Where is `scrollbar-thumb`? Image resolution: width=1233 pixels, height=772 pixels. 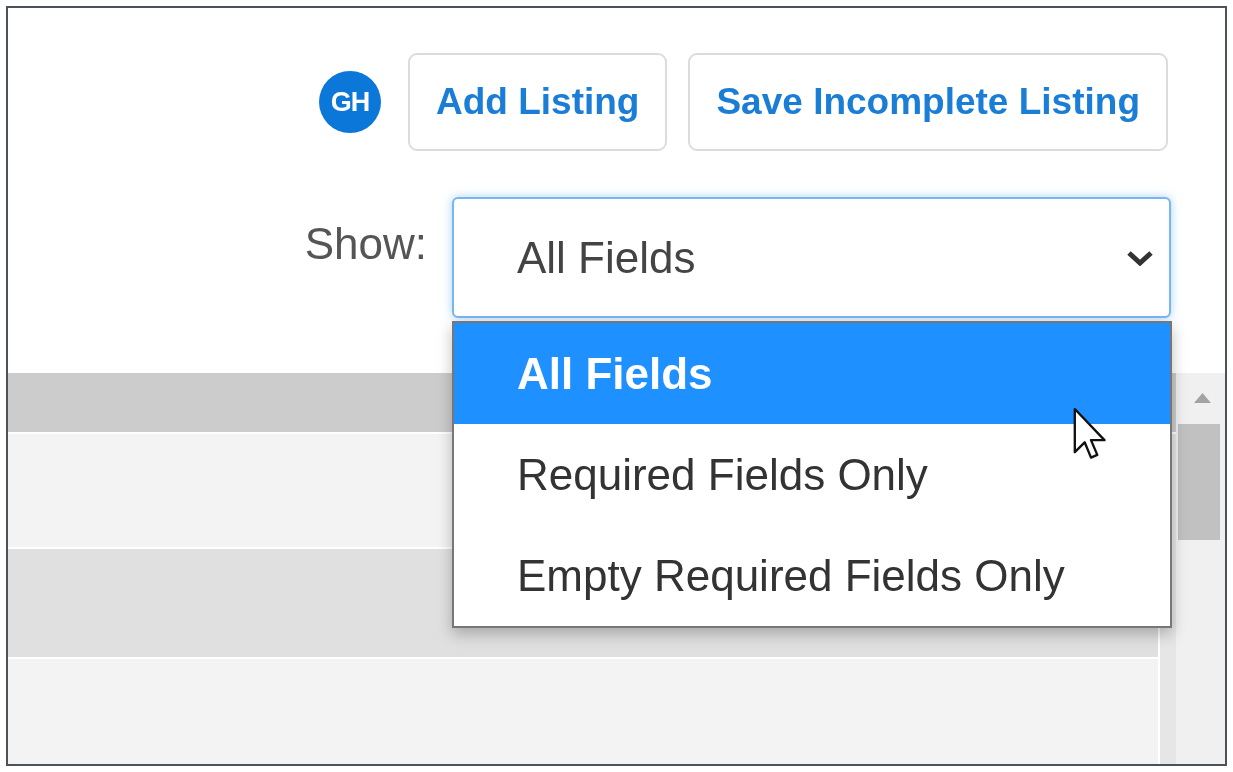
scrollbar-thumb is located at coordinates (1199, 482).